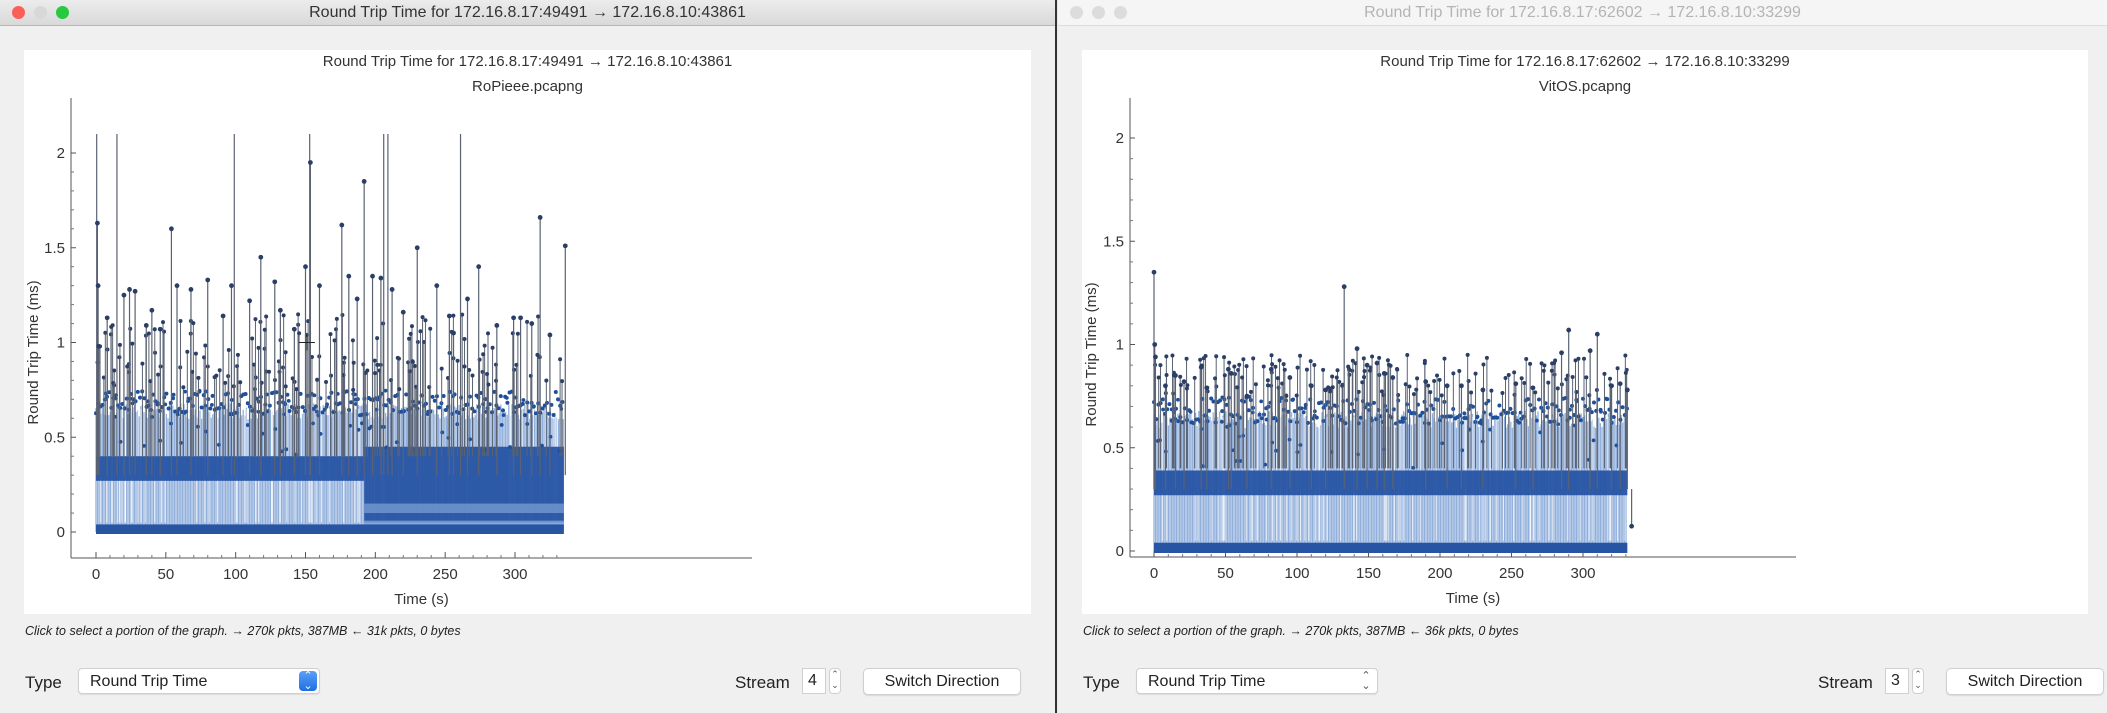  What do you see at coordinates (230, 468) in the screenshot?
I see `rtt-band` at bounding box center [230, 468].